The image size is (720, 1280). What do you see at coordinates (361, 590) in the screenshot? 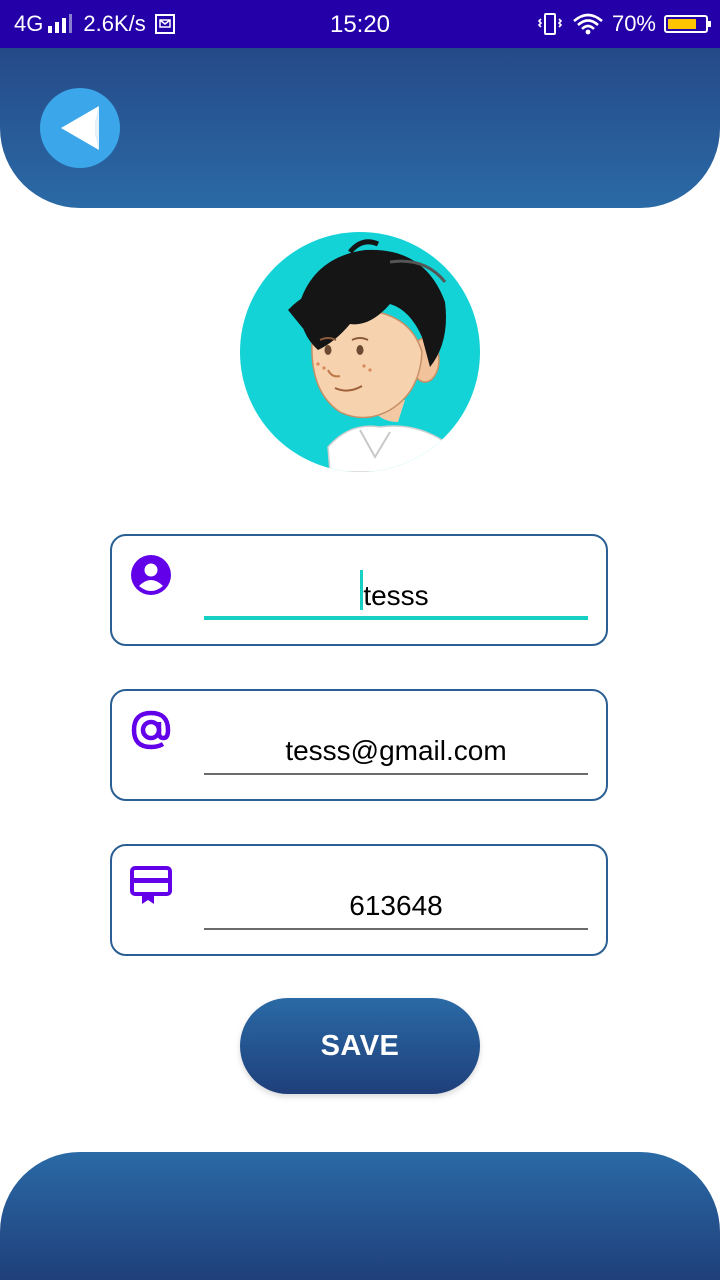
I see `text-cursor` at bounding box center [361, 590].